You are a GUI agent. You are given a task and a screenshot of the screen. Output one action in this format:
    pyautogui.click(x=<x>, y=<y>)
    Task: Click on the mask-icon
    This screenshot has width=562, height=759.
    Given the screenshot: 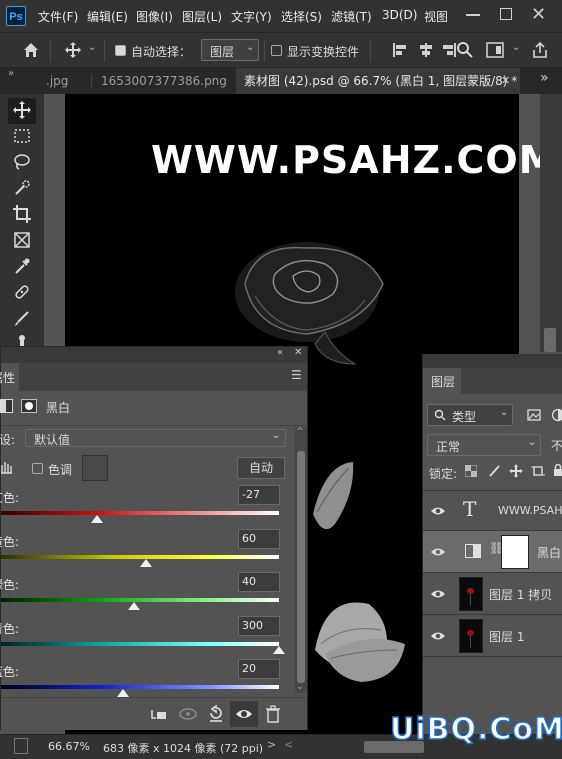 What is the action you would take?
    pyautogui.click(x=29, y=406)
    